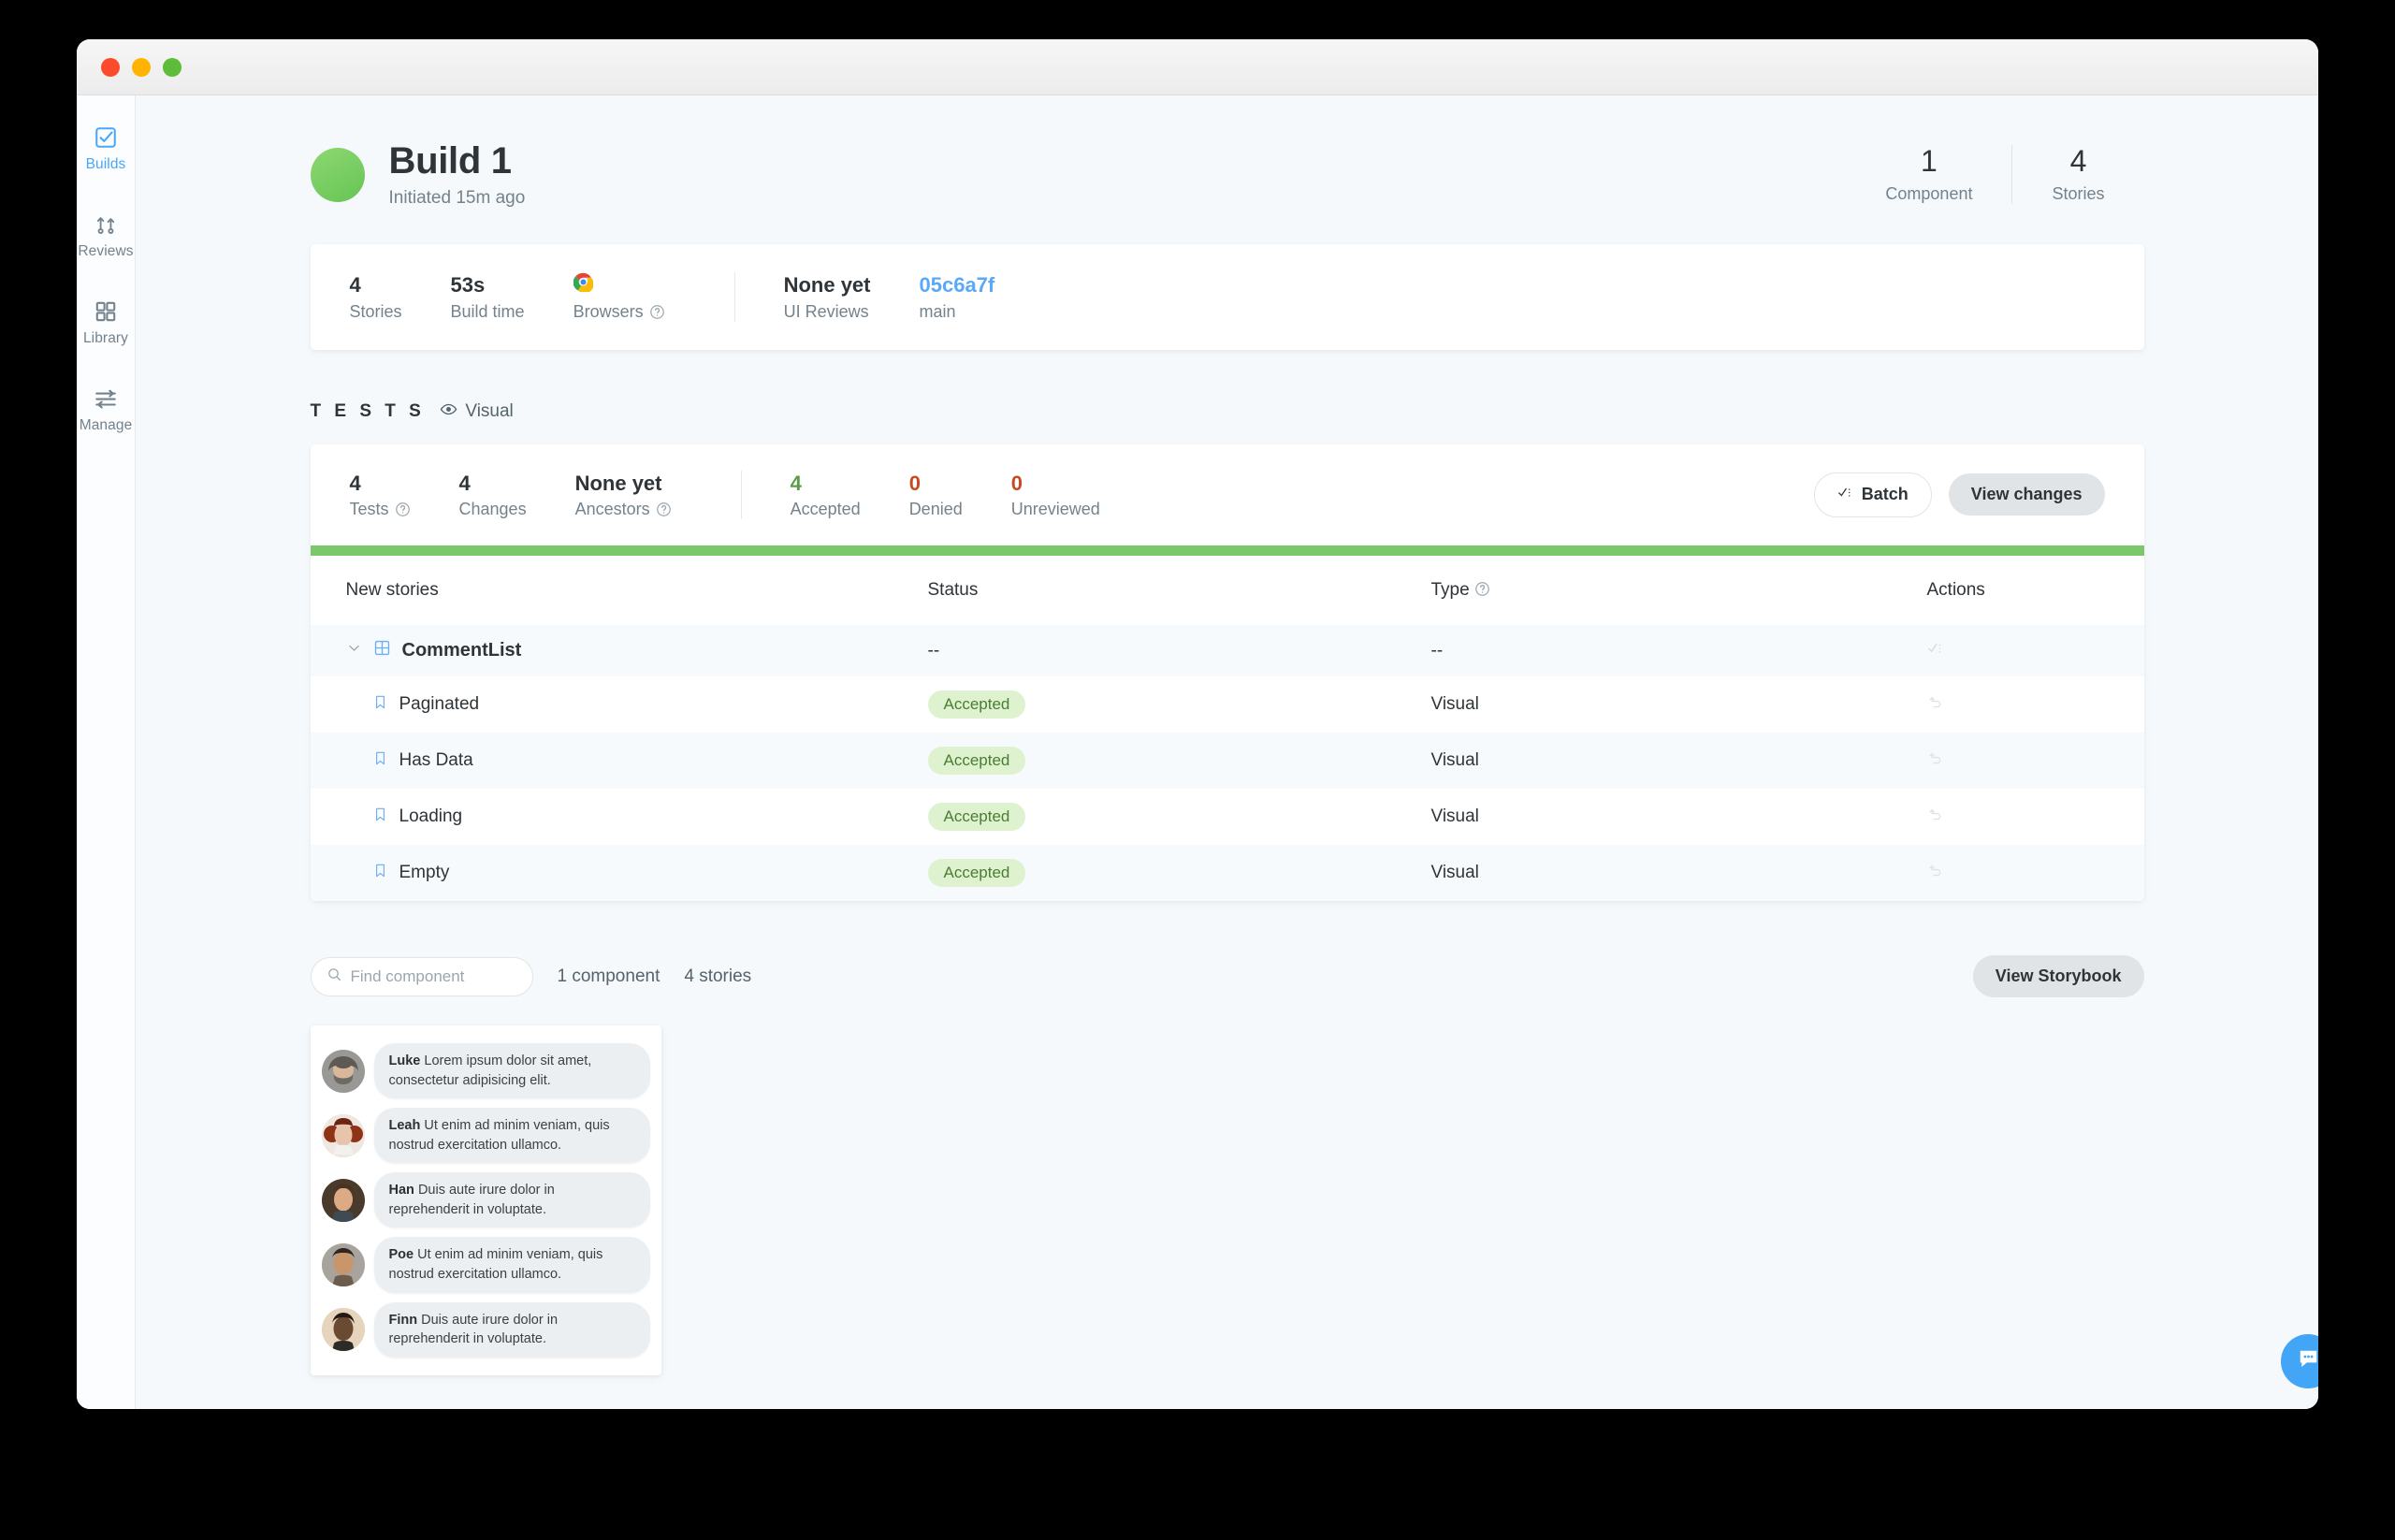 The height and width of the screenshot is (1540, 2395). I want to click on story-name: Has Data, so click(436, 760).